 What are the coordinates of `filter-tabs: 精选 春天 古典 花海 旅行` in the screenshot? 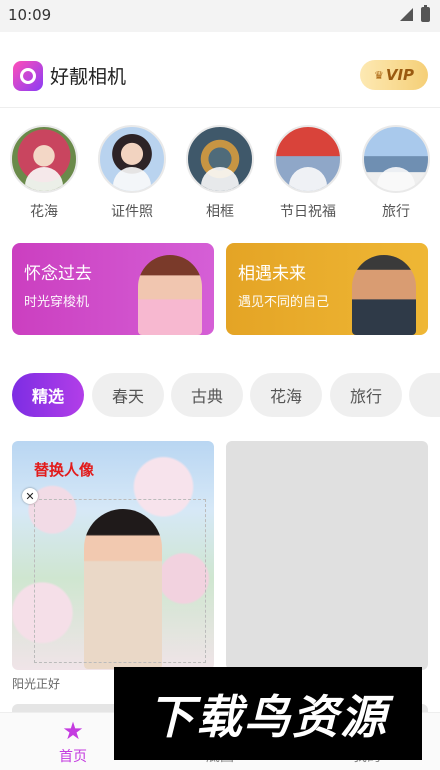 It's located at (220, 395).